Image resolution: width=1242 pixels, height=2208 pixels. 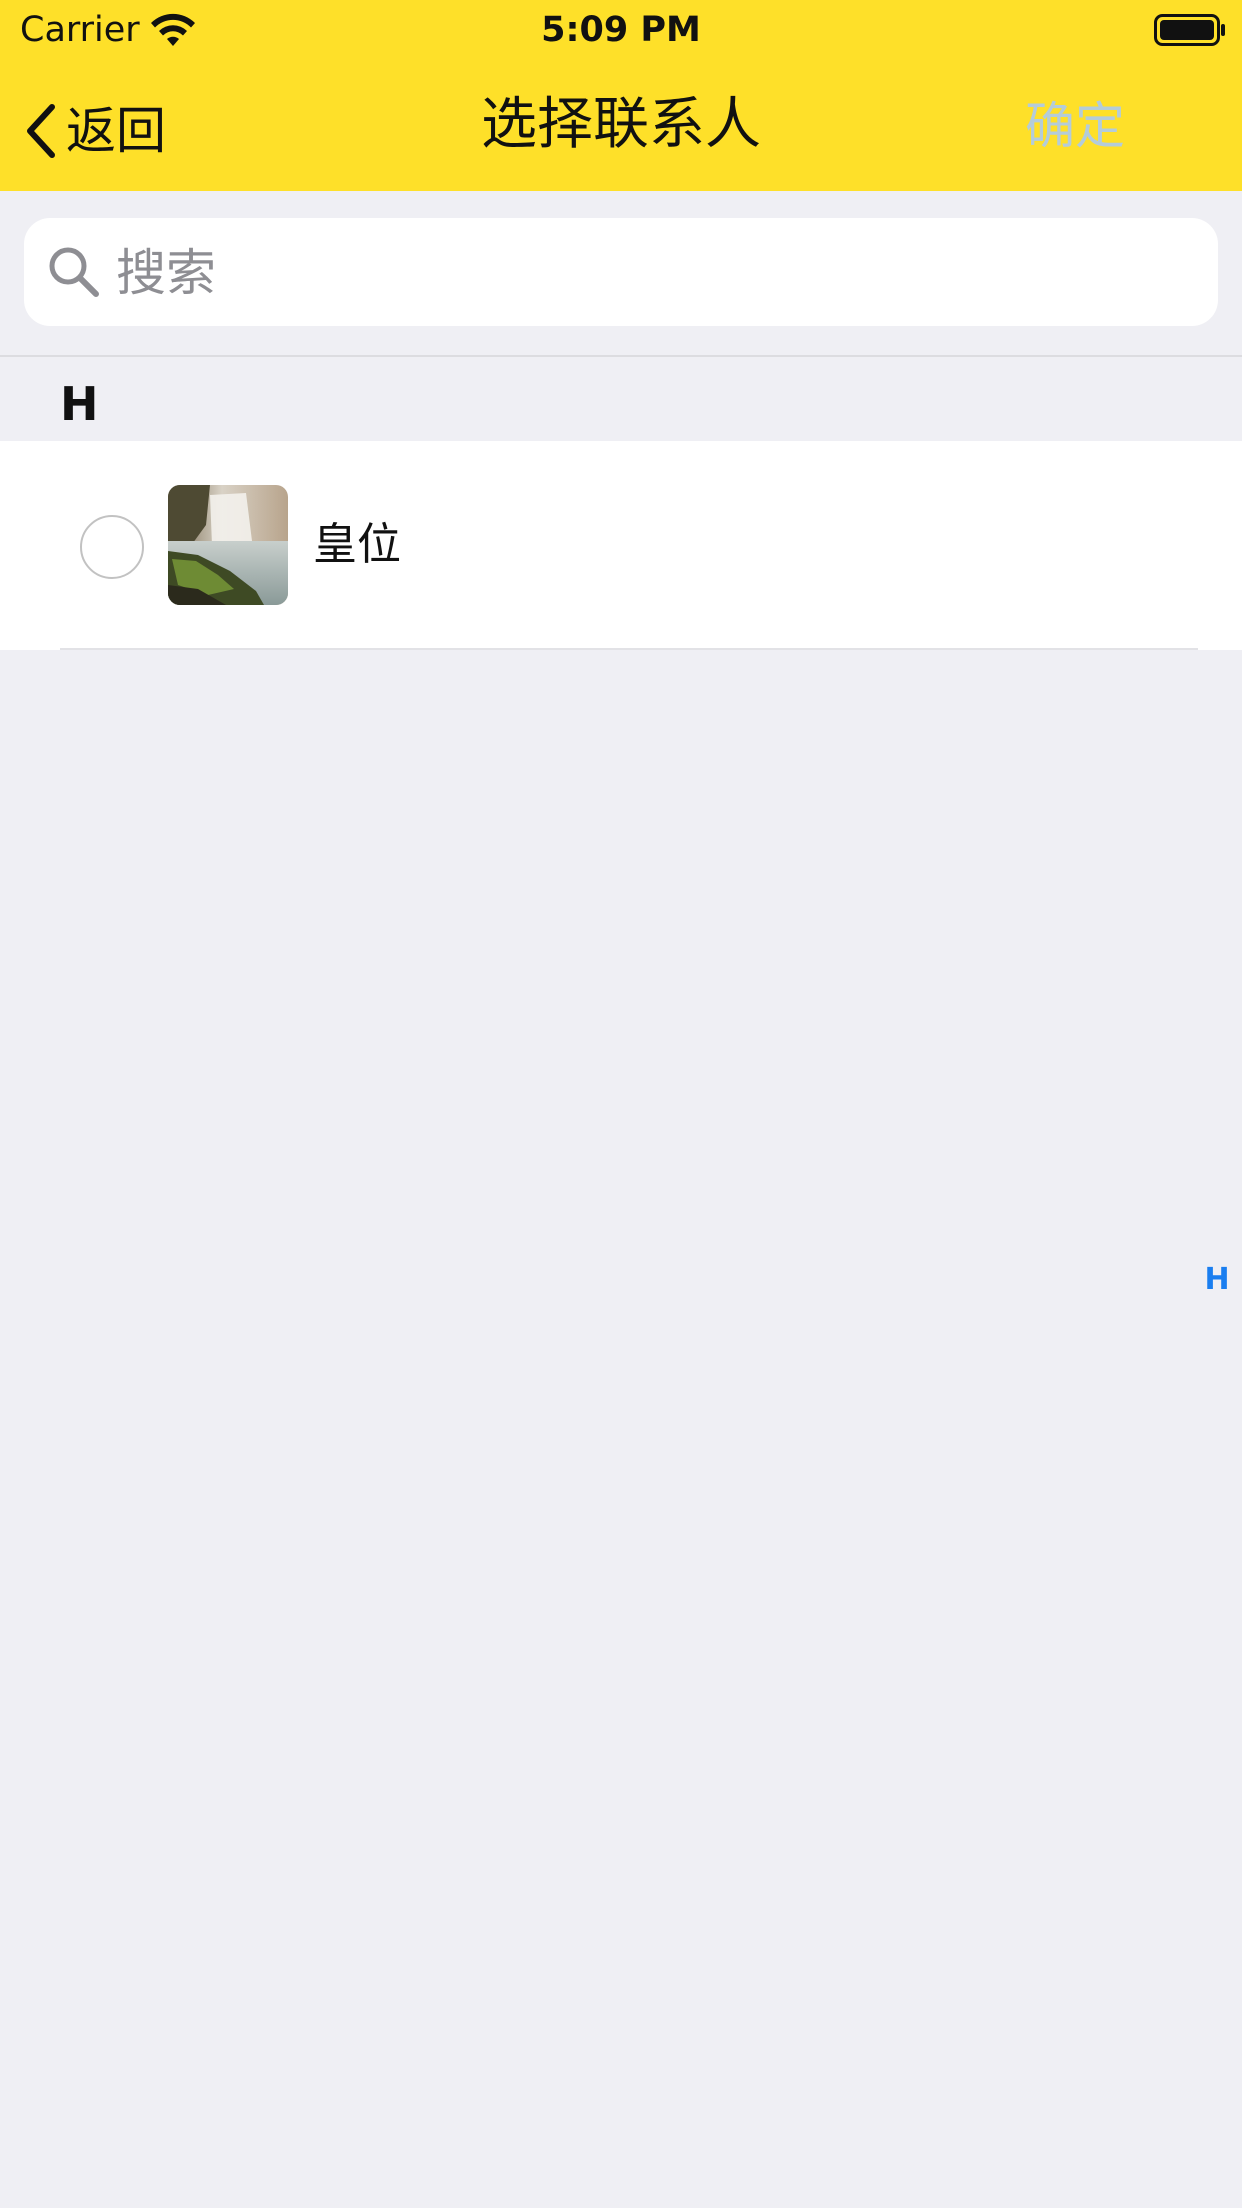 I want to click on index-letter-h: H, so click(x=1217, y=1280).